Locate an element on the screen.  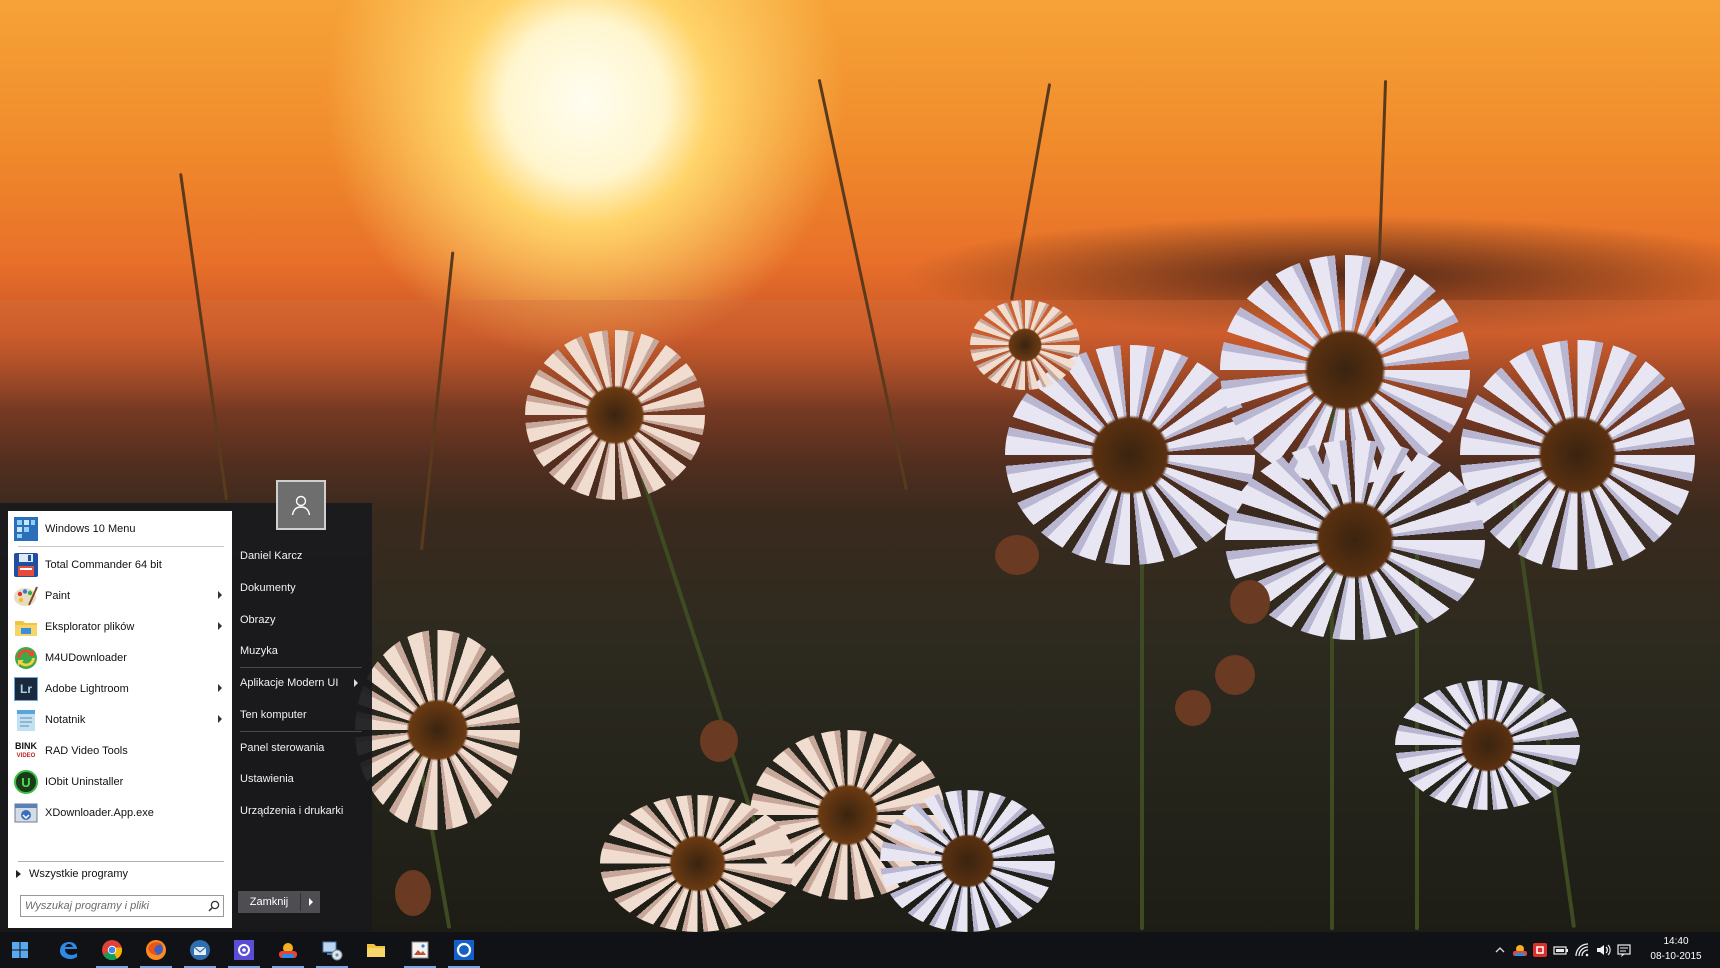
program-iobit-uninstaller: U IObit Uninstaller is located at coordinates (120, 782).